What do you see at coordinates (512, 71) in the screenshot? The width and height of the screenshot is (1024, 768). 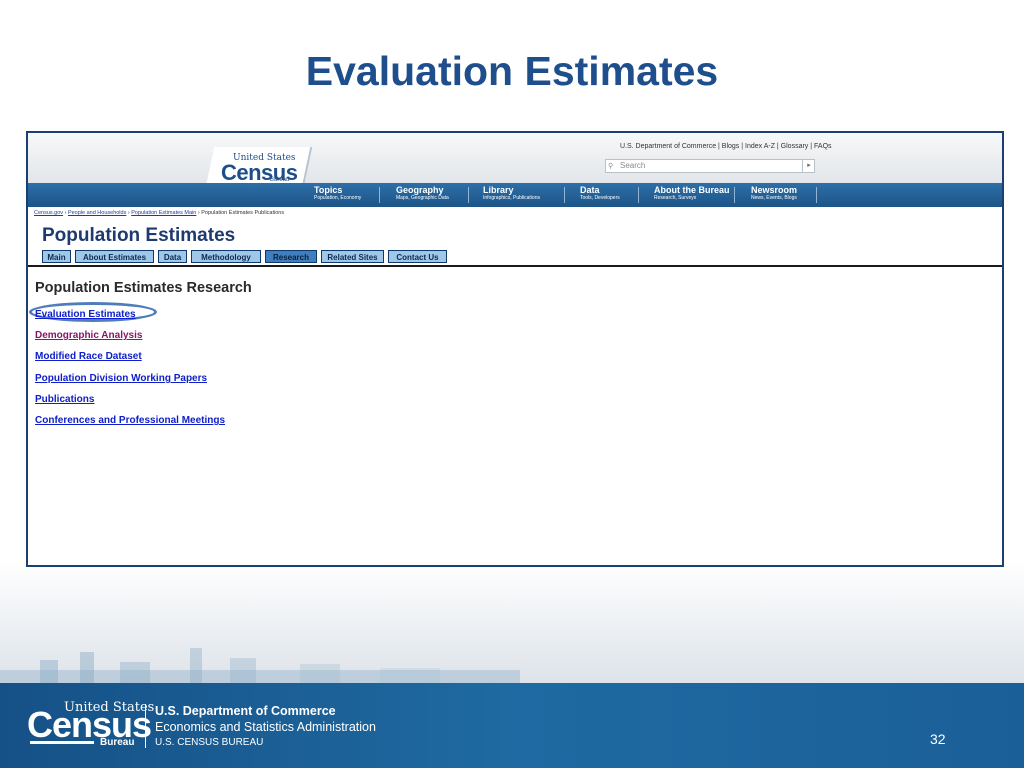 I see `slide-title: Evaluation Estimates` at bounding box center [512, 71].